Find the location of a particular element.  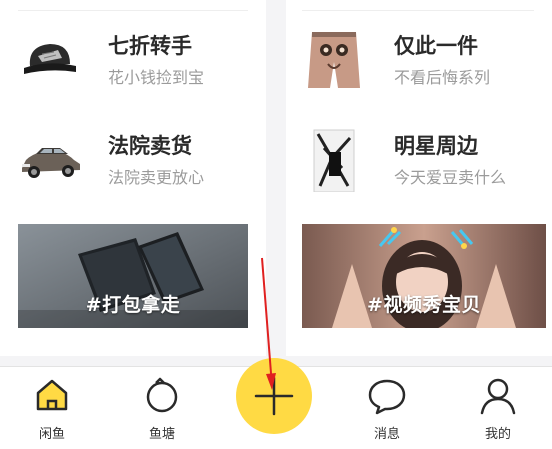

category-item-discount: 七折转手 花小钱捡到宝 is located at coordinates (133, 63).